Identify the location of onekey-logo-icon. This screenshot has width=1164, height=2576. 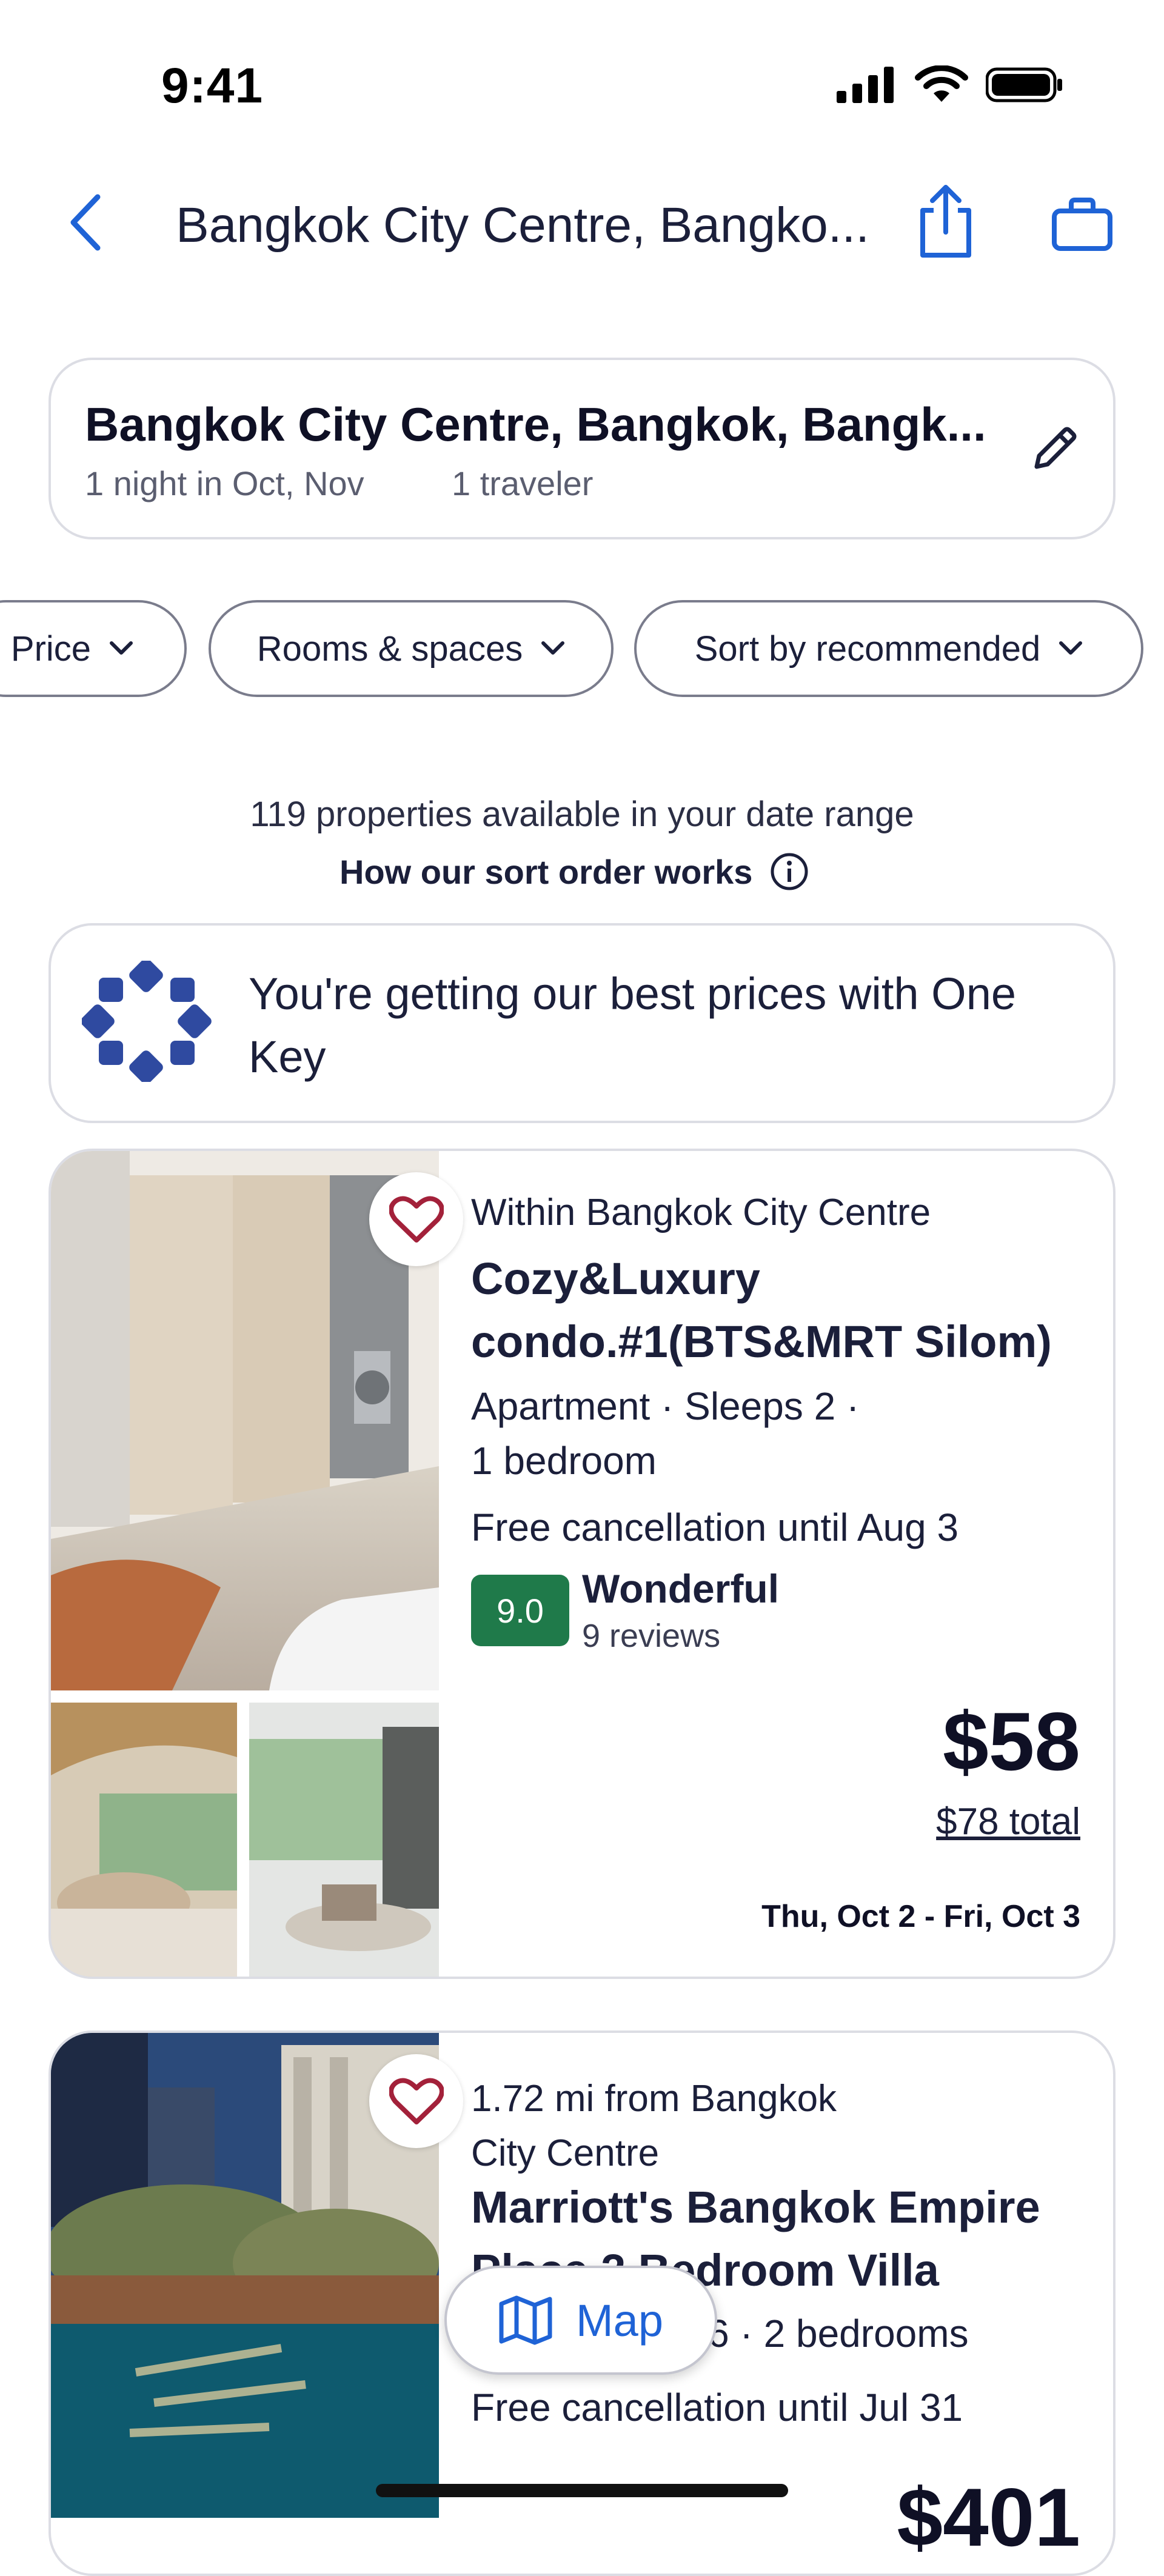
(147, 1021).